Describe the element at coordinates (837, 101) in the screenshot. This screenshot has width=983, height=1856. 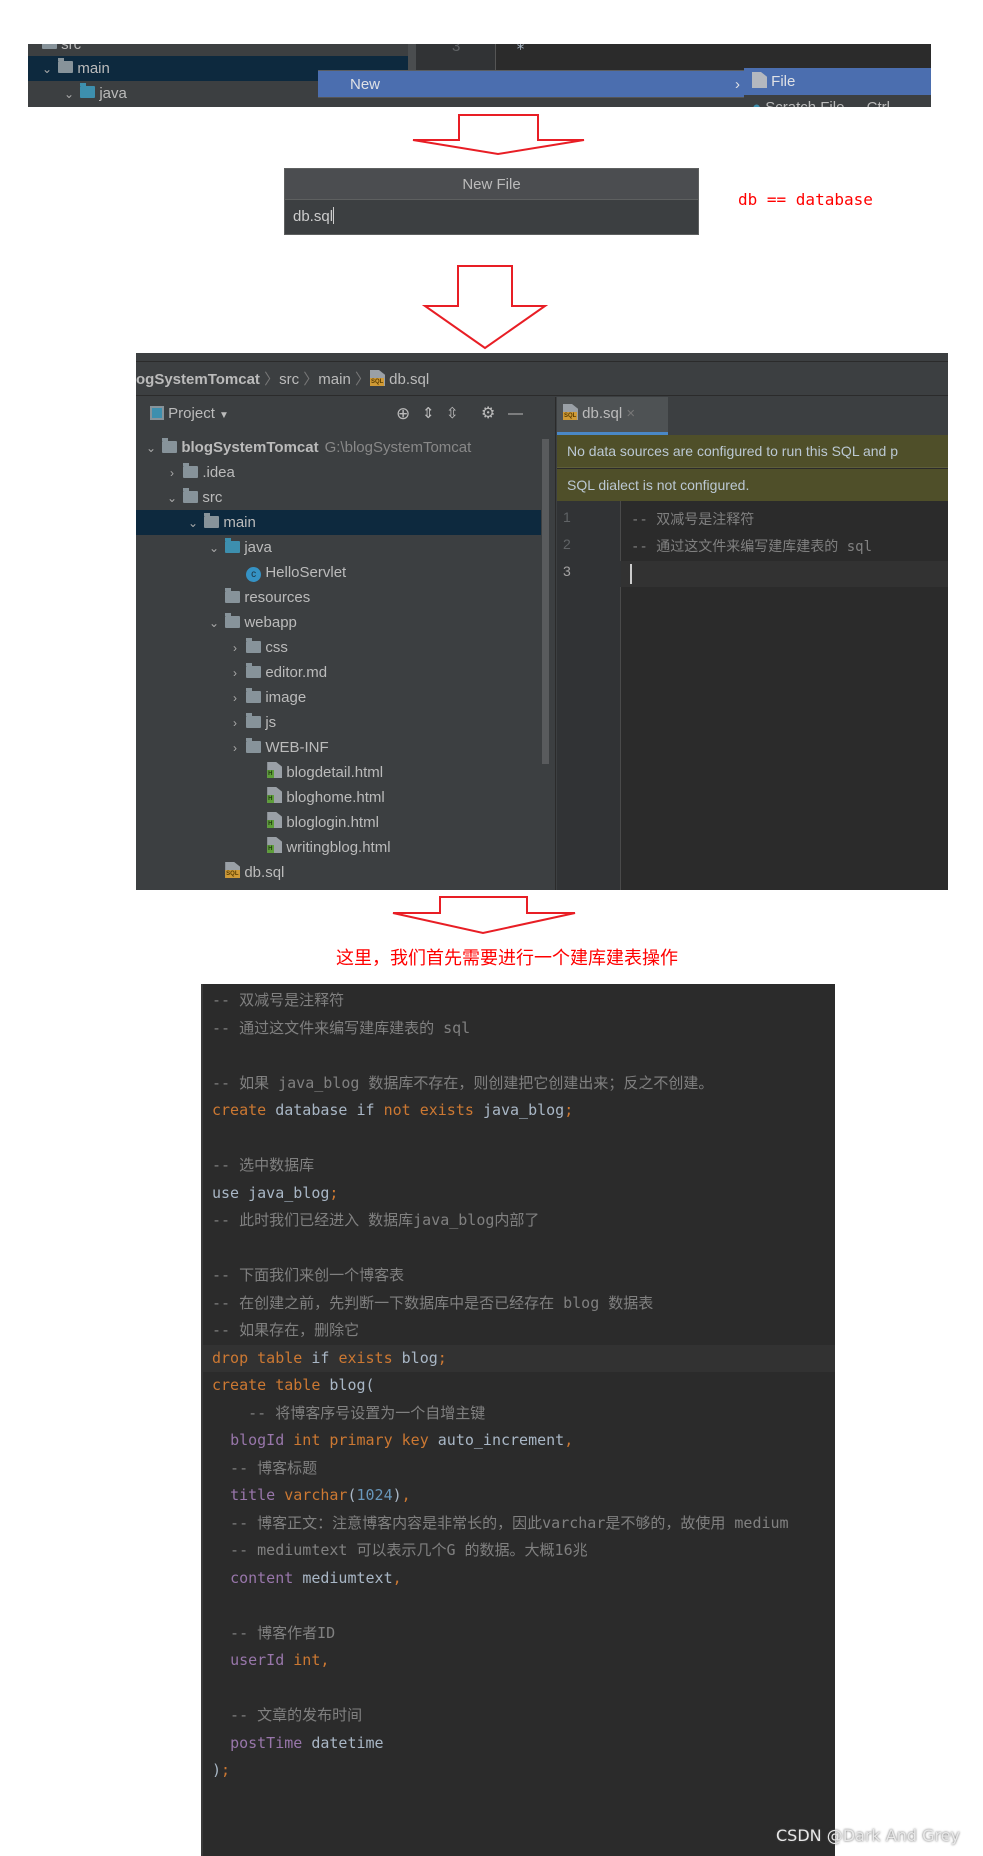
I see `submenu-scratch-file: ● Scratch File Ctrl` at that location.